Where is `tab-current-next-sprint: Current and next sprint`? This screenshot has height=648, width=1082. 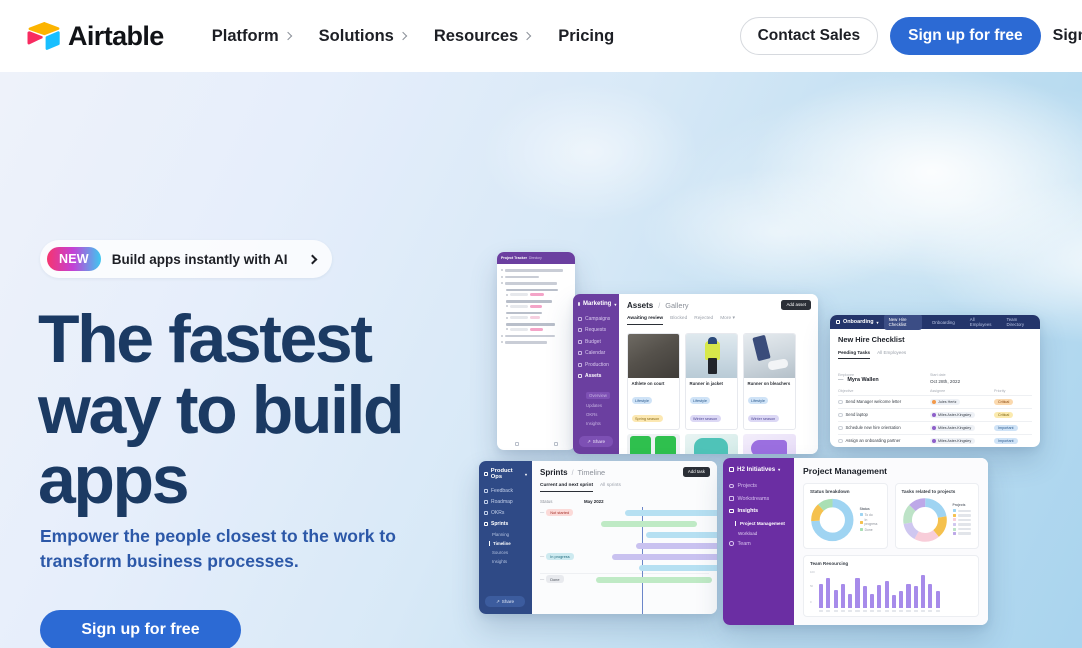
tab-current-next-sprint: Current and next sprint is located at coordinates (567, 487).